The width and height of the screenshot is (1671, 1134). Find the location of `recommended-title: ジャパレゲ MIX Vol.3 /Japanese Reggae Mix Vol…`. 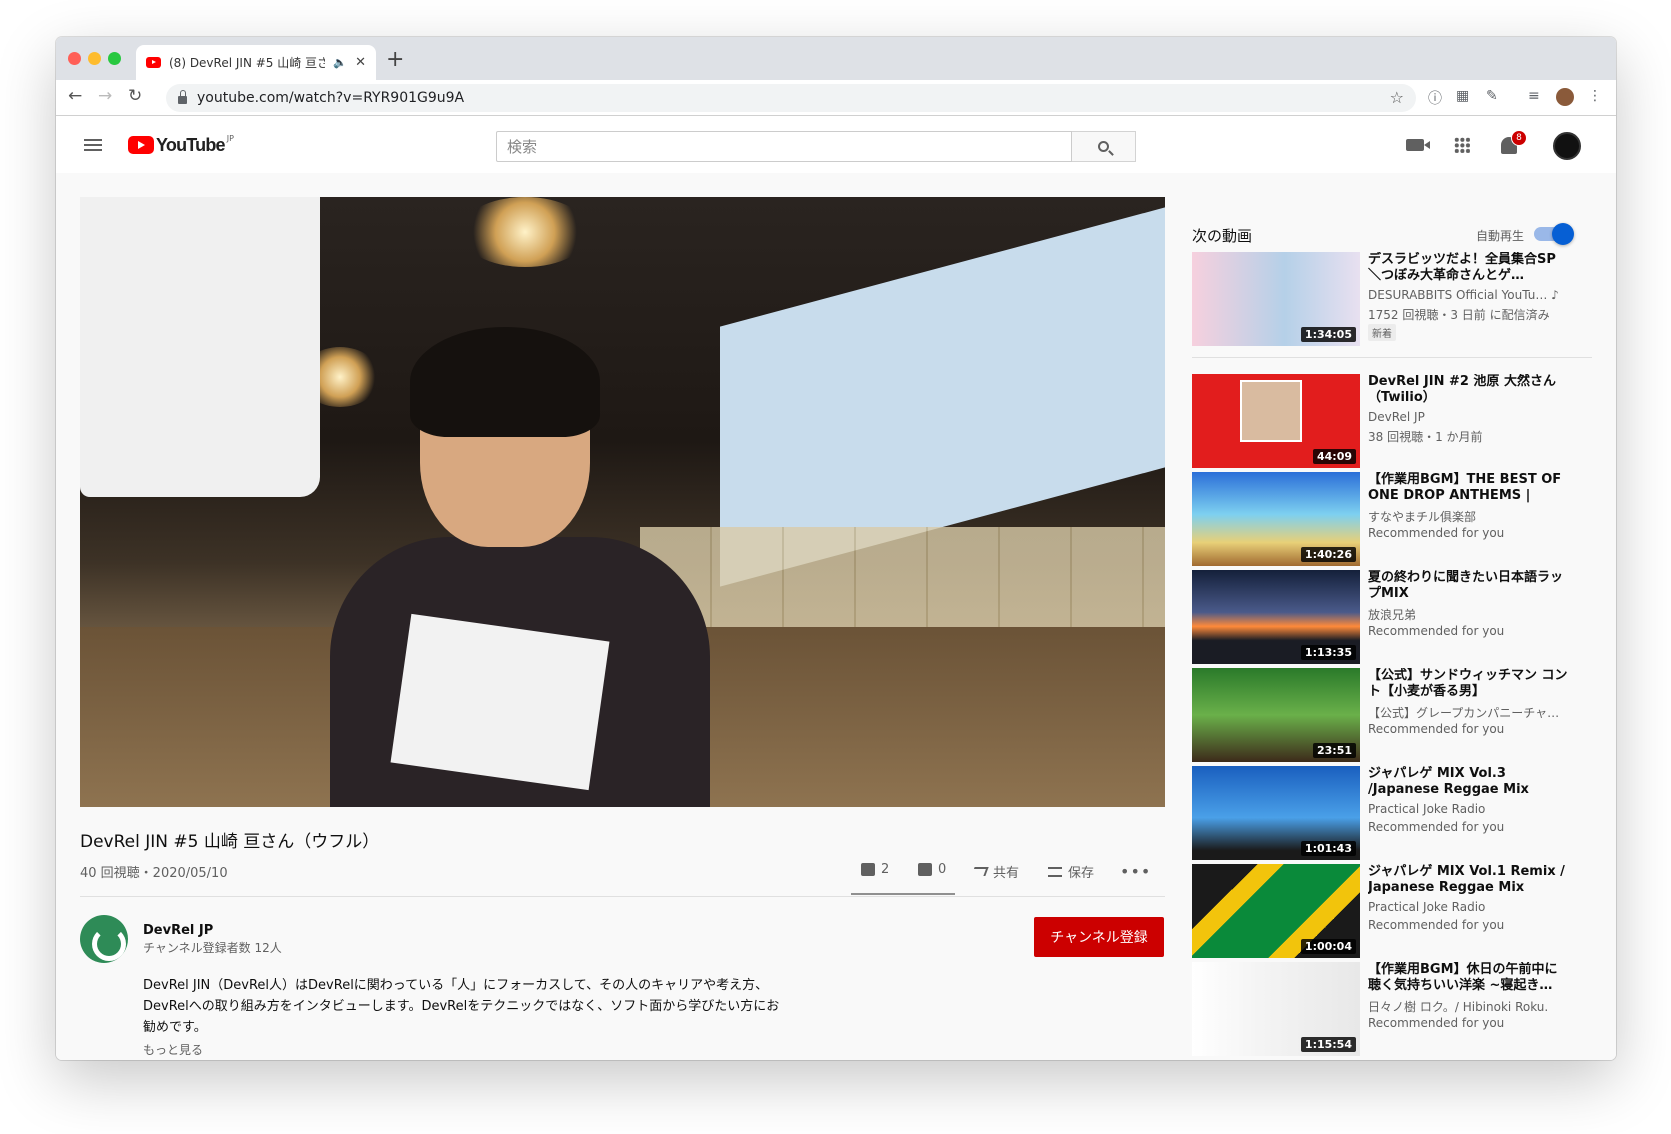

recommended-title: ジャパレゲ MIX Vol.3 /Japanese Reggae Mix Vol… is located at coordinates (1468, 782).